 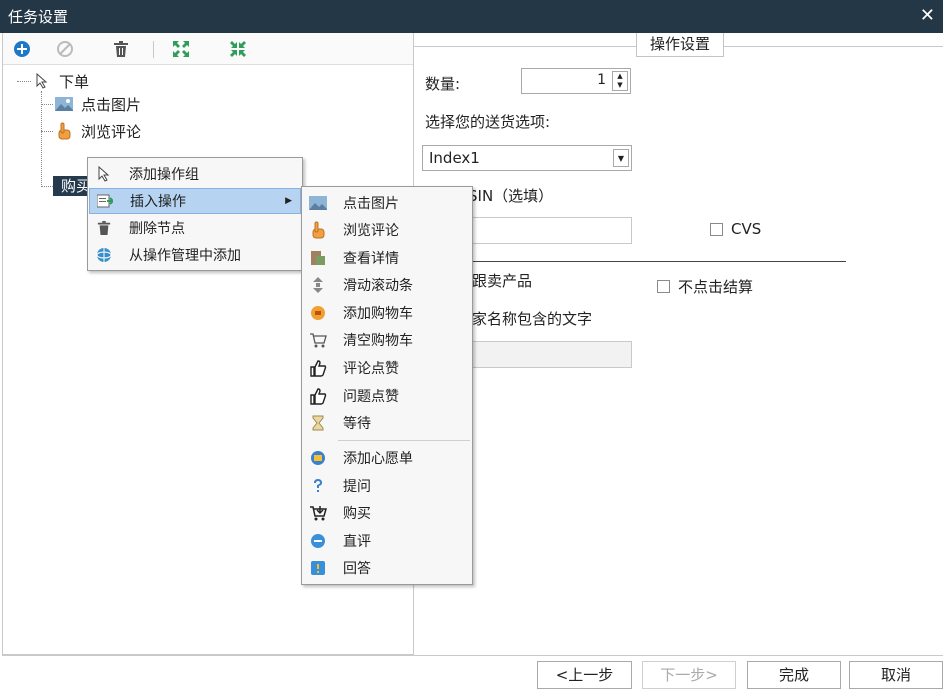 I want to click on stepper-arrows: ▲ ▼, so click(x=620, y=81).